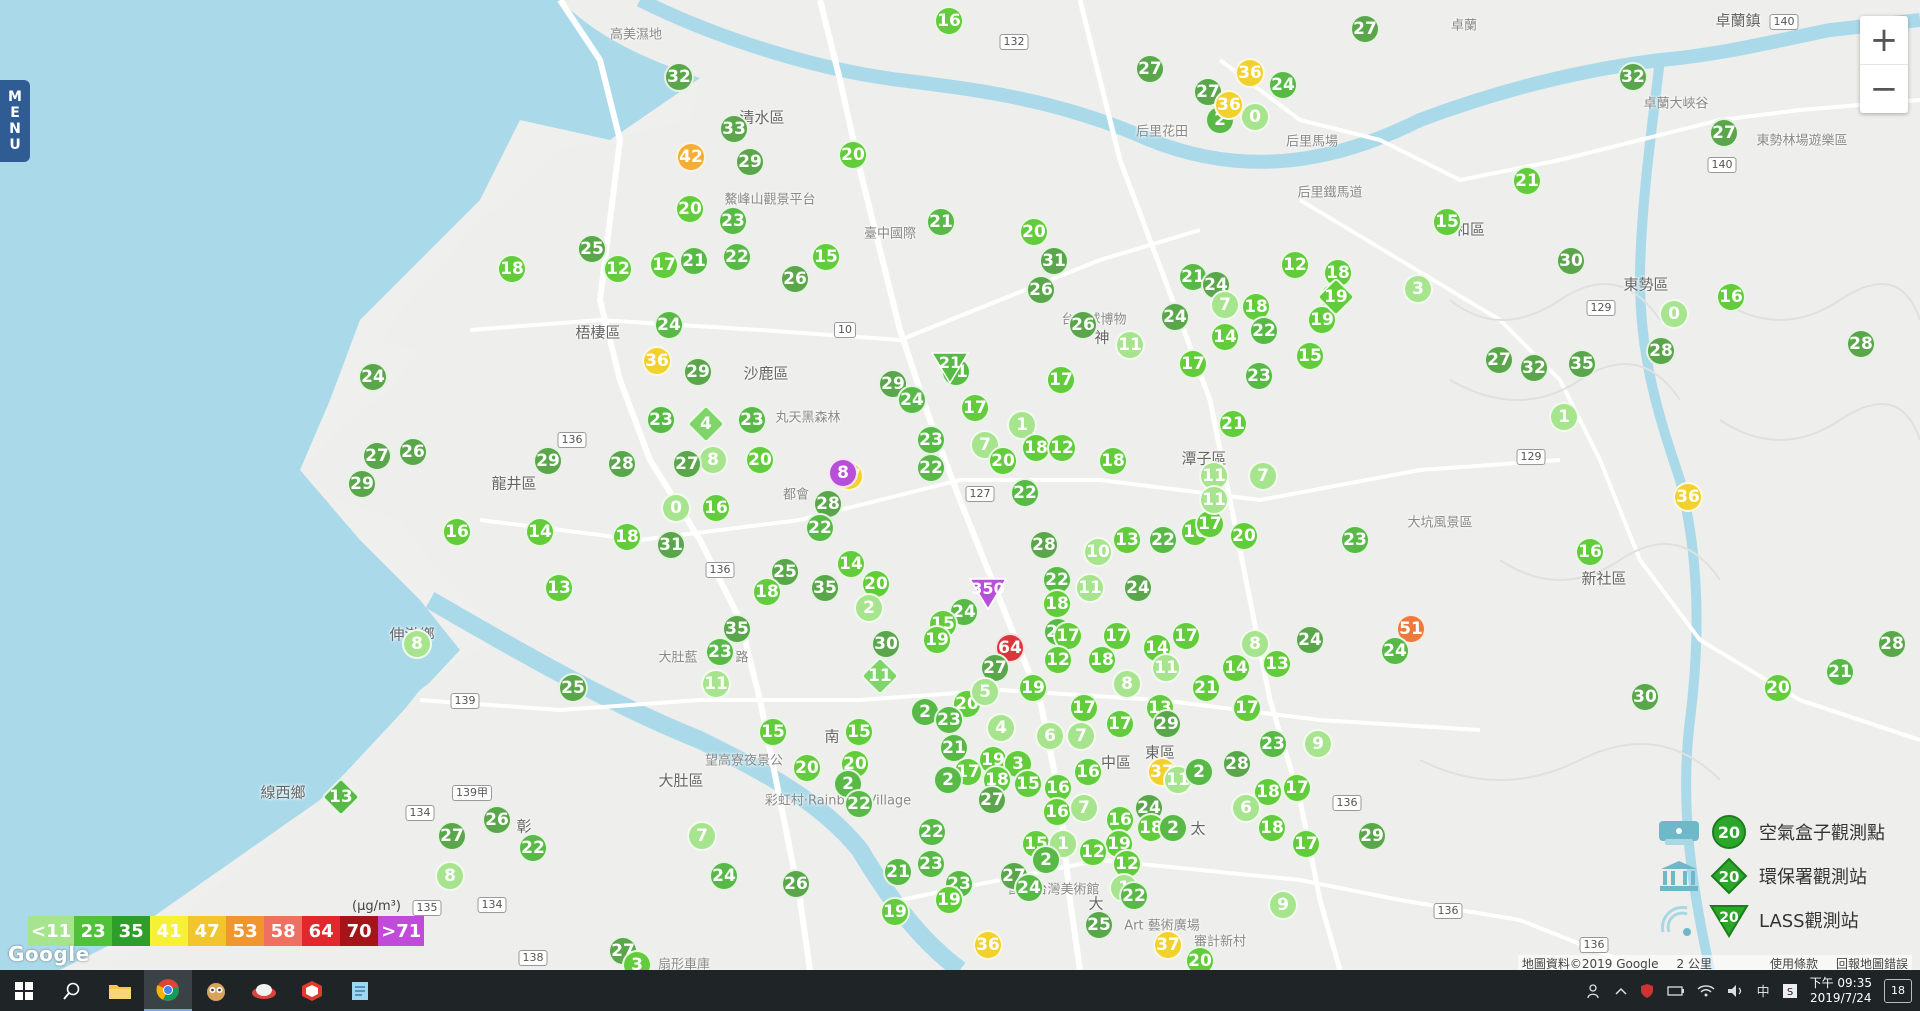 This screenshot has width=1920, height=1011. Describe the element at coordinates (1594, 991) in the screenshot. I see `people-icon` at that location.